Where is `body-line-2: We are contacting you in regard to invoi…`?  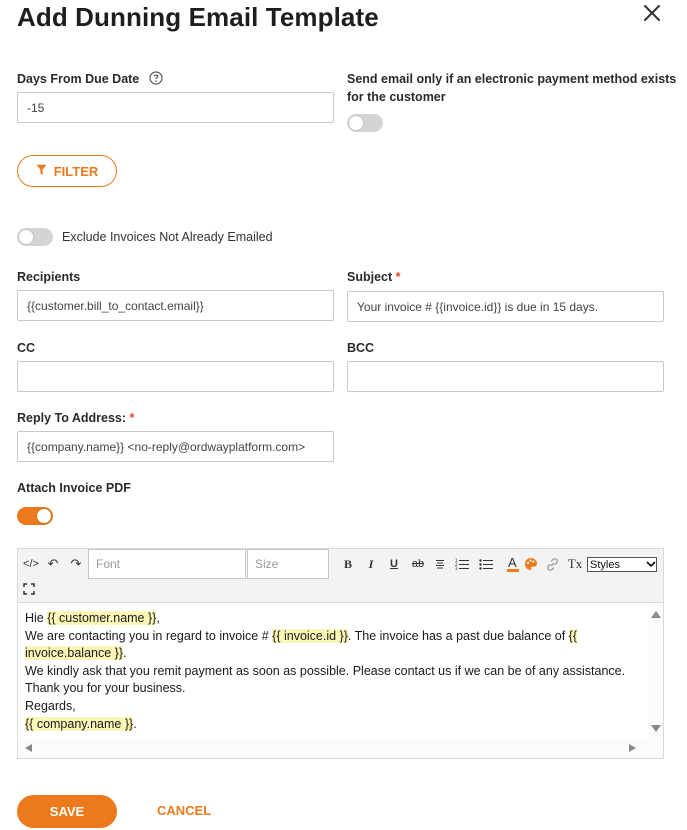 body-line-2: We are contacting you in regard to invoi… is located at coordinates (301, 635).